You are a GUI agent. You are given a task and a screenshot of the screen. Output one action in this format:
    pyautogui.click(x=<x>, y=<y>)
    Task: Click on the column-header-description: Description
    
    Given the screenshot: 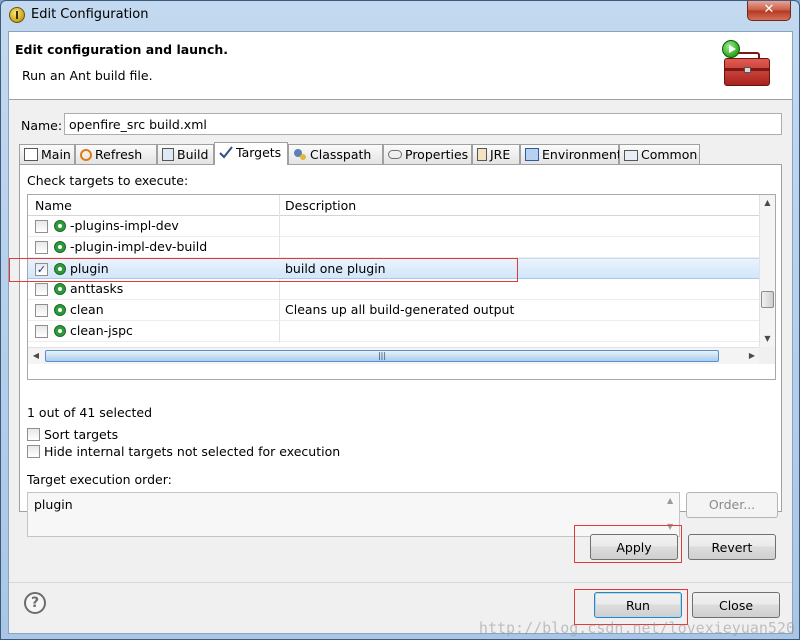 What is the action you would take?
    pyautogui.click(x=320, y=205)
    